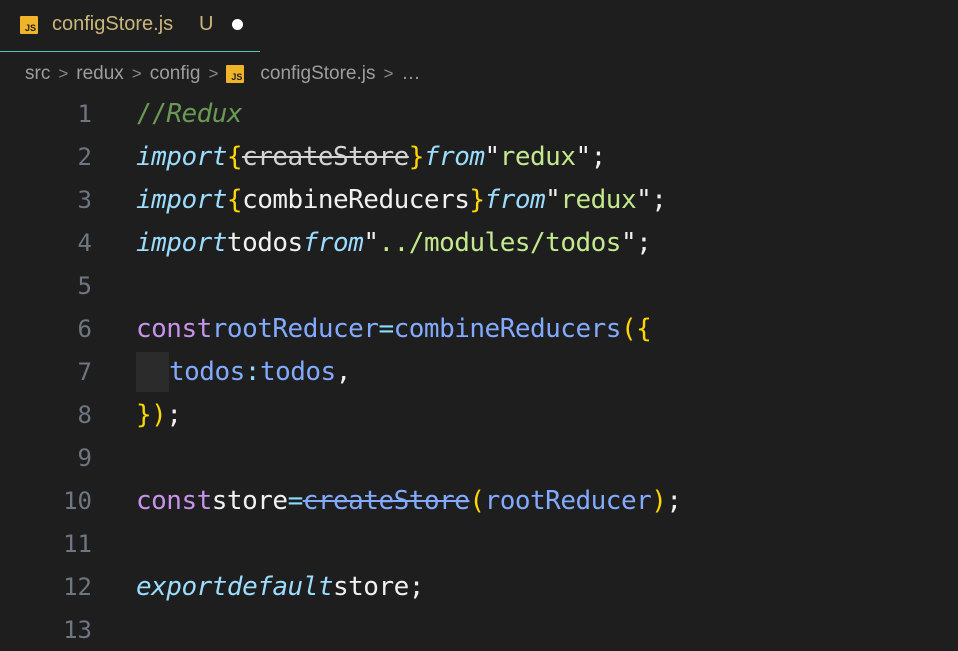 This screenshot has width=958, height=651. Describe the element at coordinates (84, 457) in the screenshot. I see `line-number: 9` at that location.